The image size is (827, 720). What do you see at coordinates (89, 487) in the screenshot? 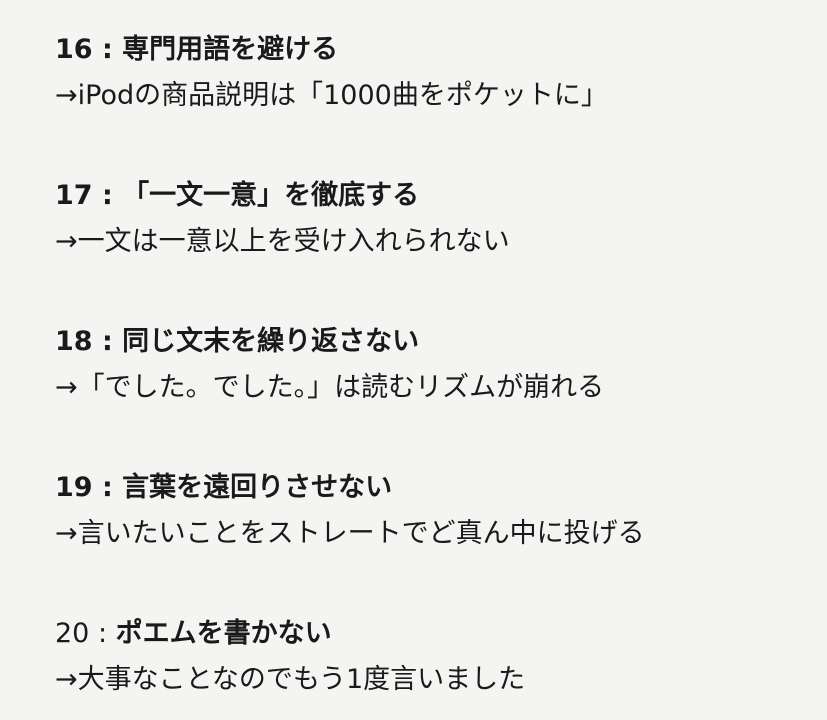
I see `tip-number: 19 :` at bounding box center [89, 487].